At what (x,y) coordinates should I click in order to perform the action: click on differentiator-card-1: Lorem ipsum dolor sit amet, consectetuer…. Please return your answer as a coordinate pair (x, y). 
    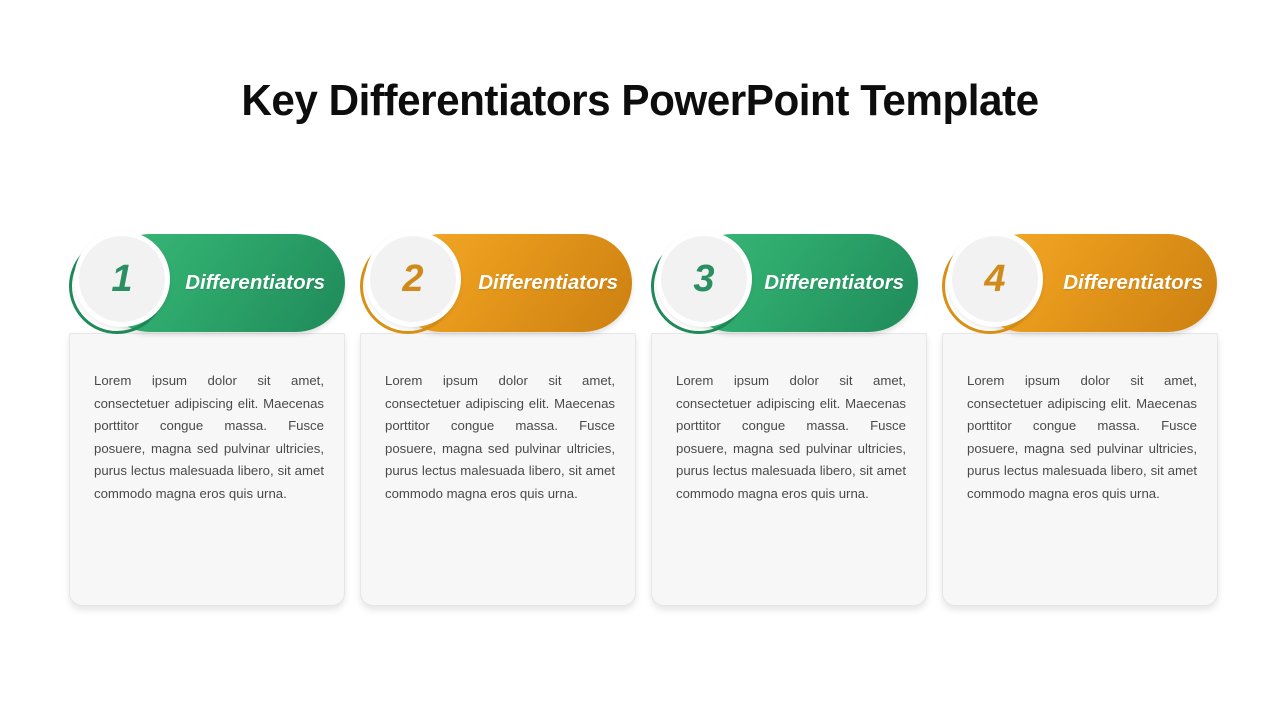
    Looking at the image, I should click on (207, 416).